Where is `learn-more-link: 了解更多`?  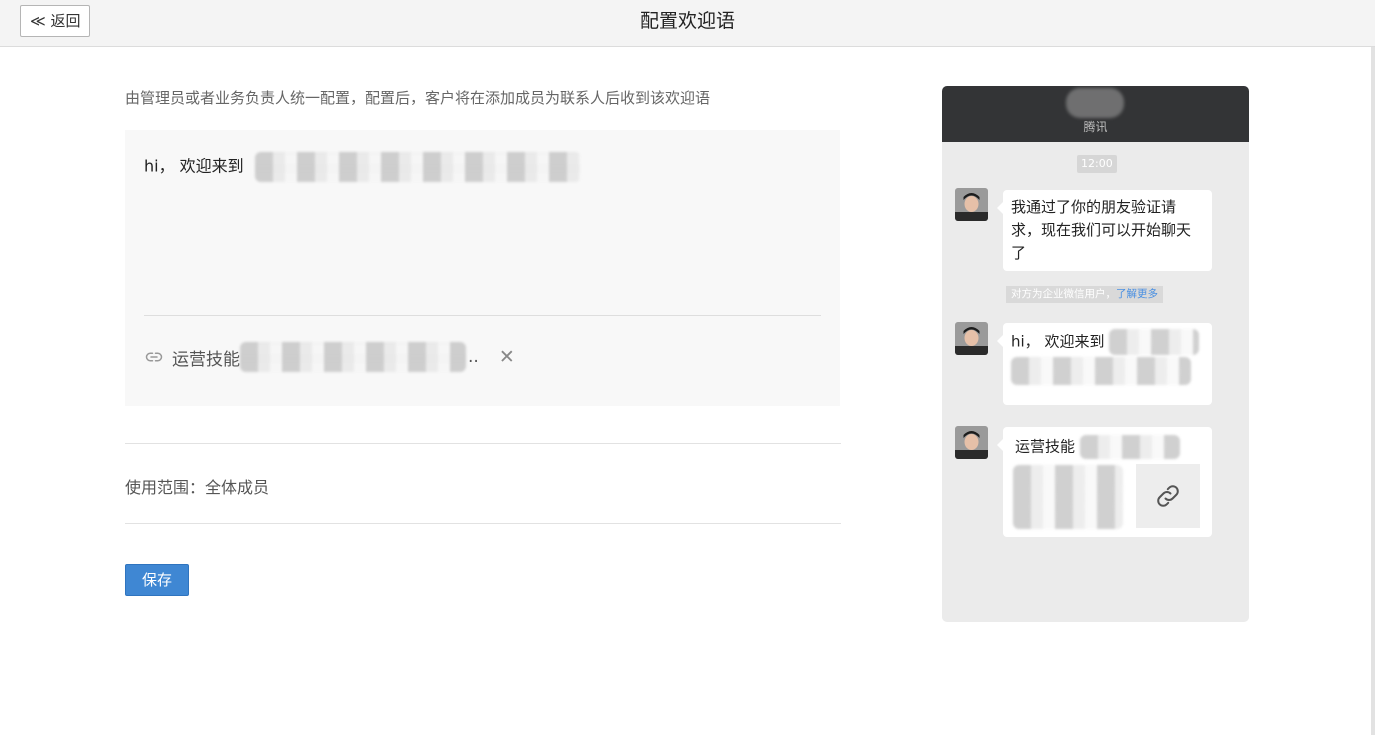 learn-more-link: 了解更多 is located at coordinates (1137, 294).